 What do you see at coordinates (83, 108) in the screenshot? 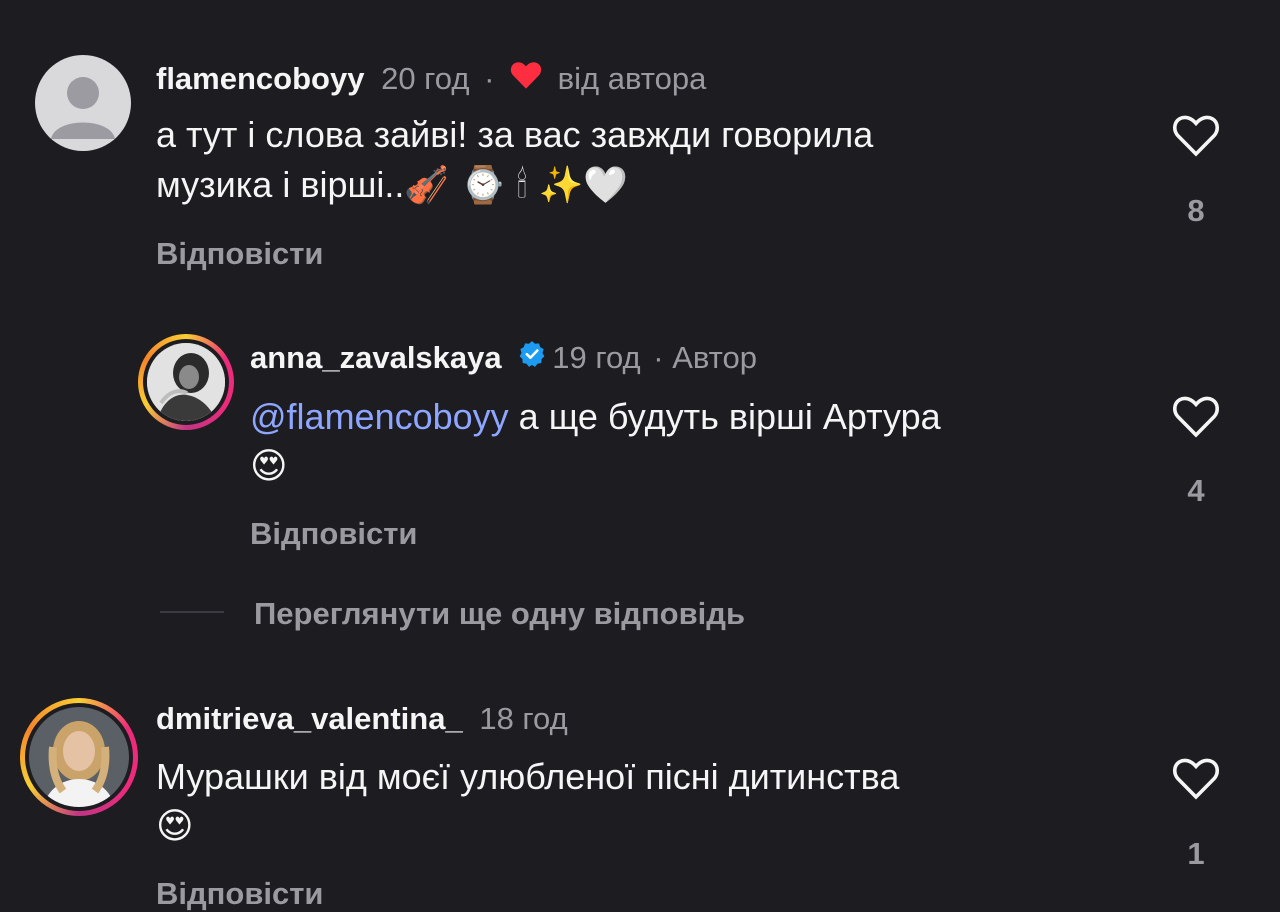
I see `default-user-icon` at bounding box center [83, 108].